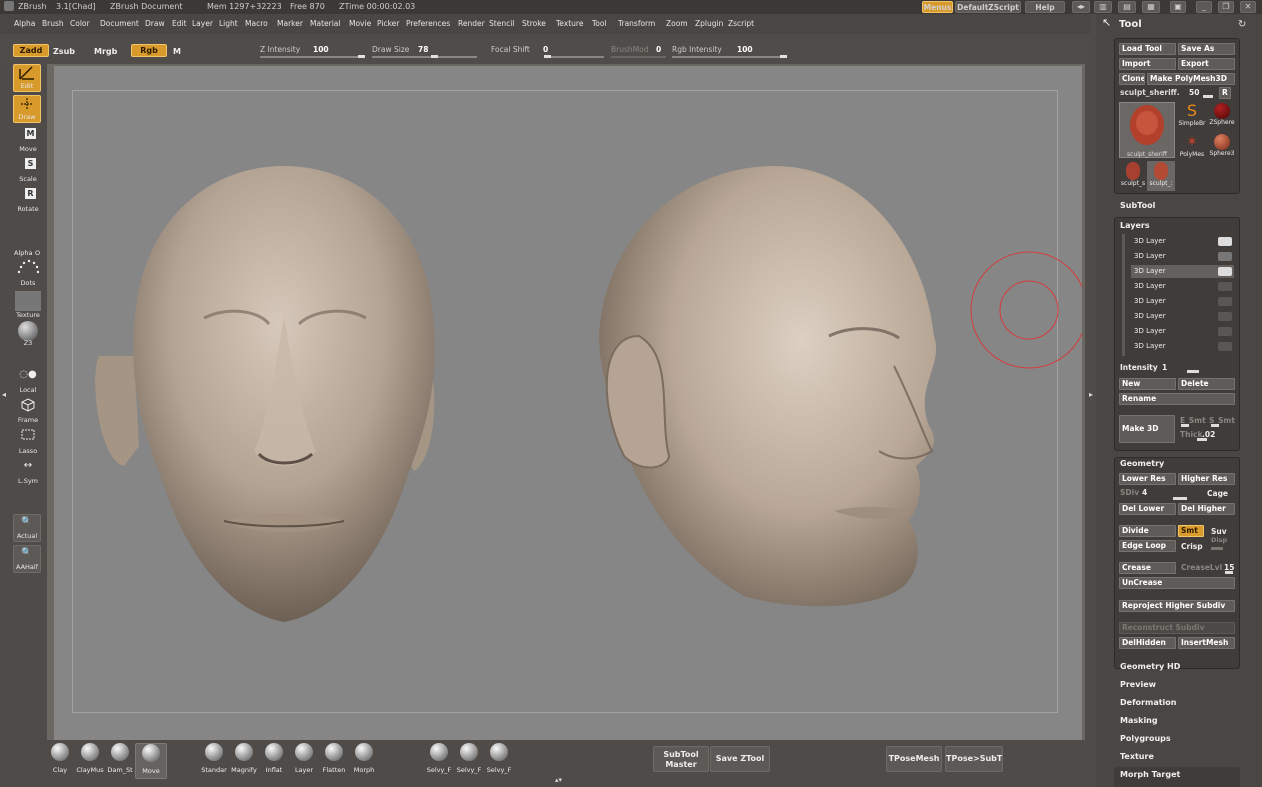 The width and height of the screenshot is (1262, 787). What do you see at coordinates (28, 411) in the screenshot?
I see `frame-tool: Frame` at bounding box center [28, 411].